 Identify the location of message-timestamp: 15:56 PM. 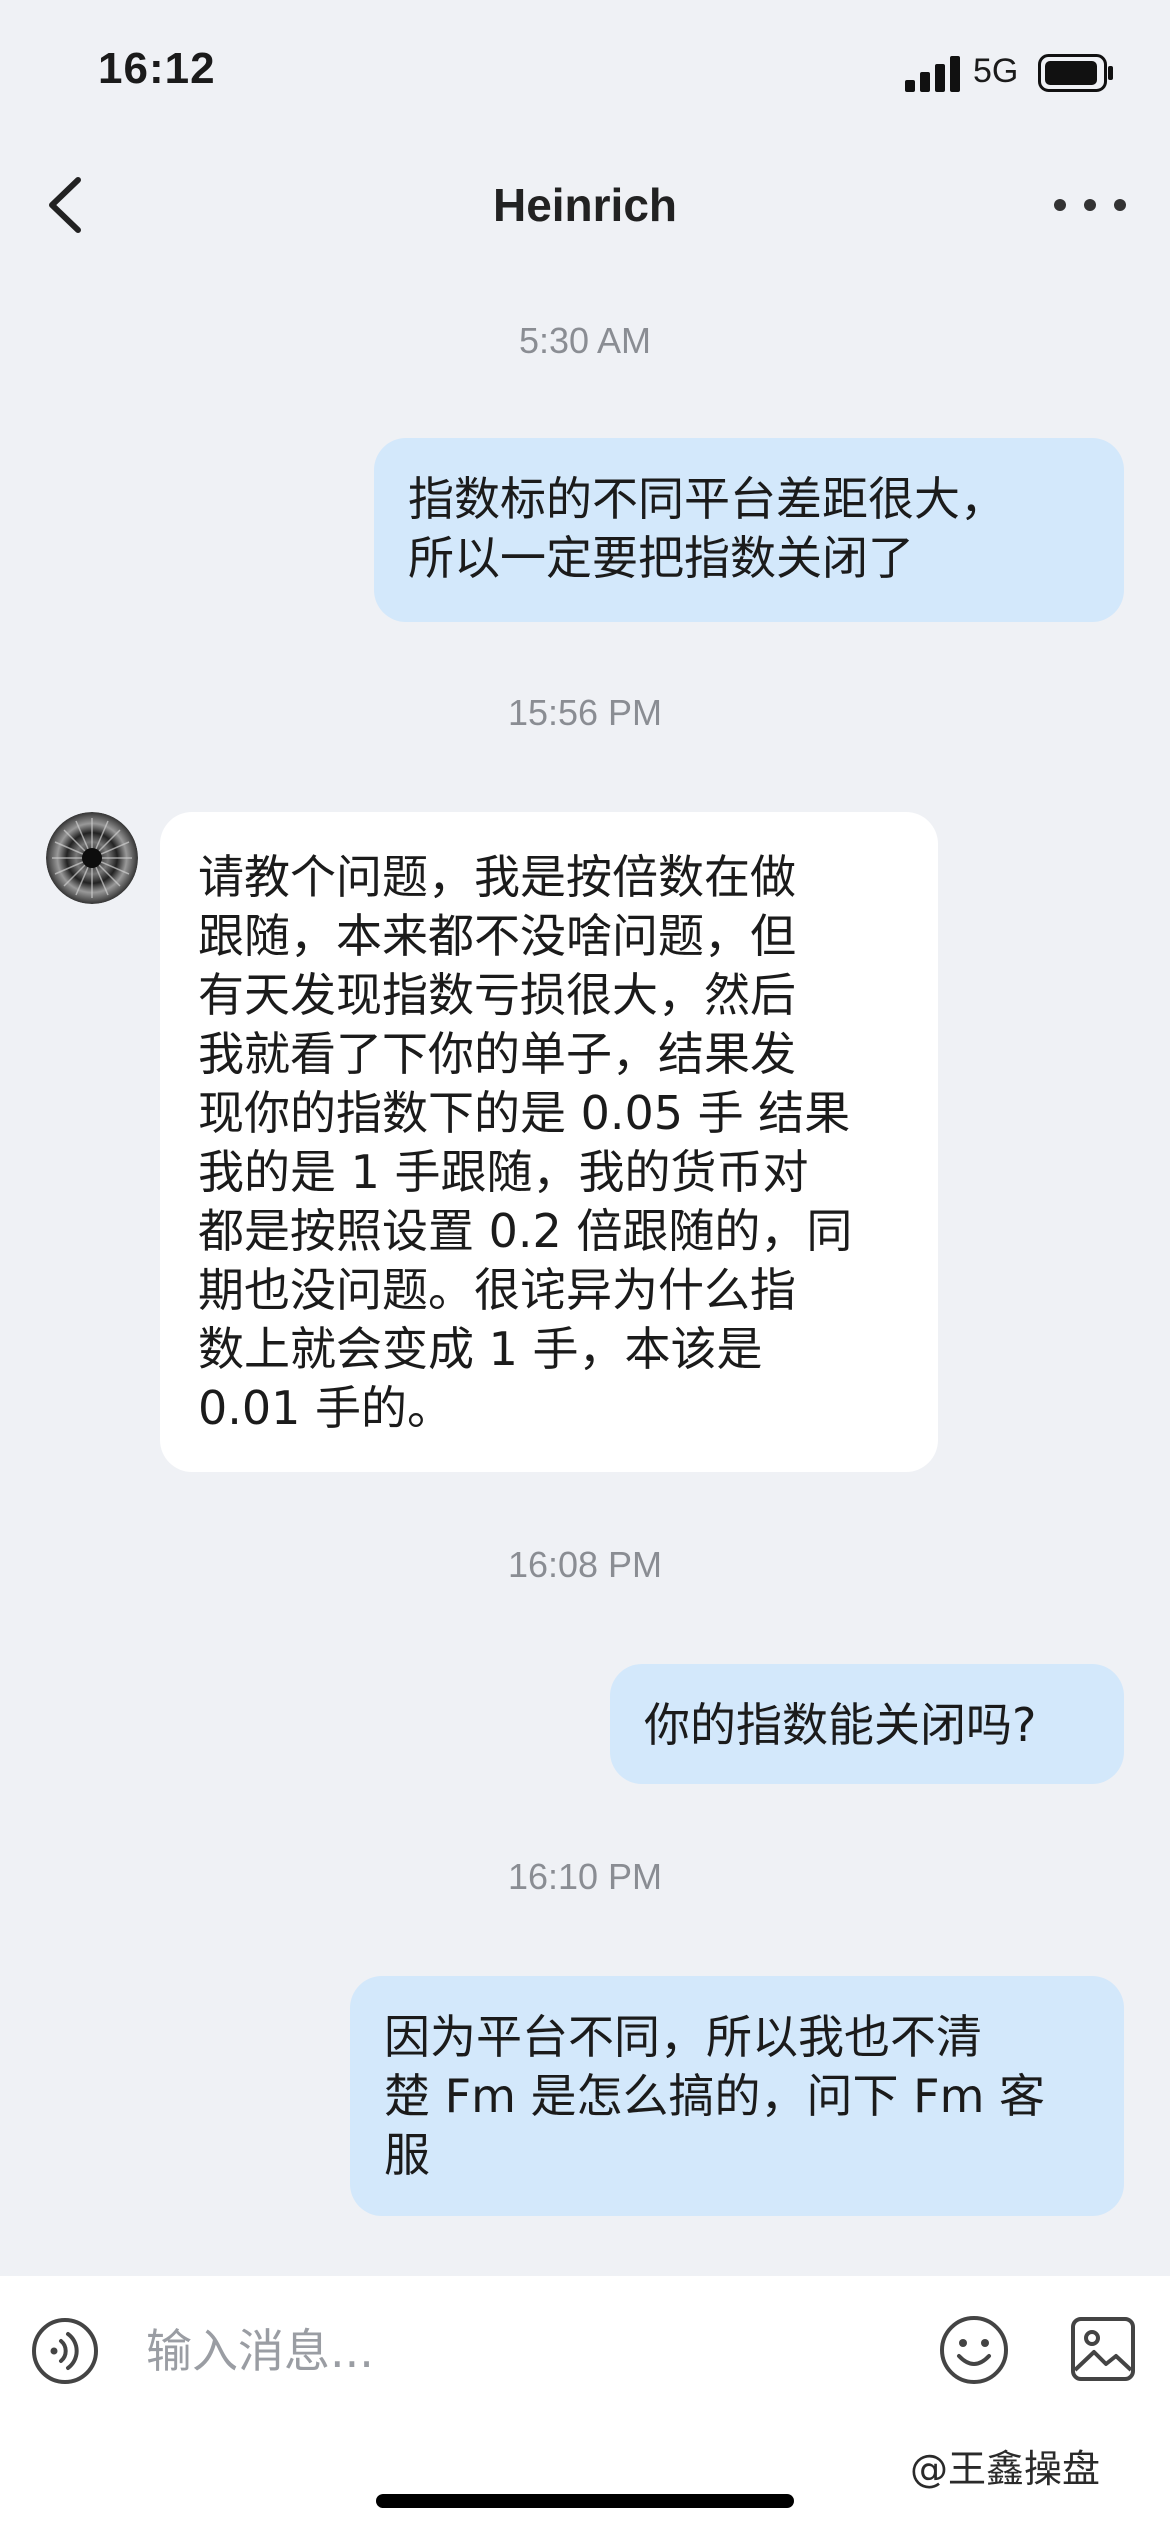
(585, 712).